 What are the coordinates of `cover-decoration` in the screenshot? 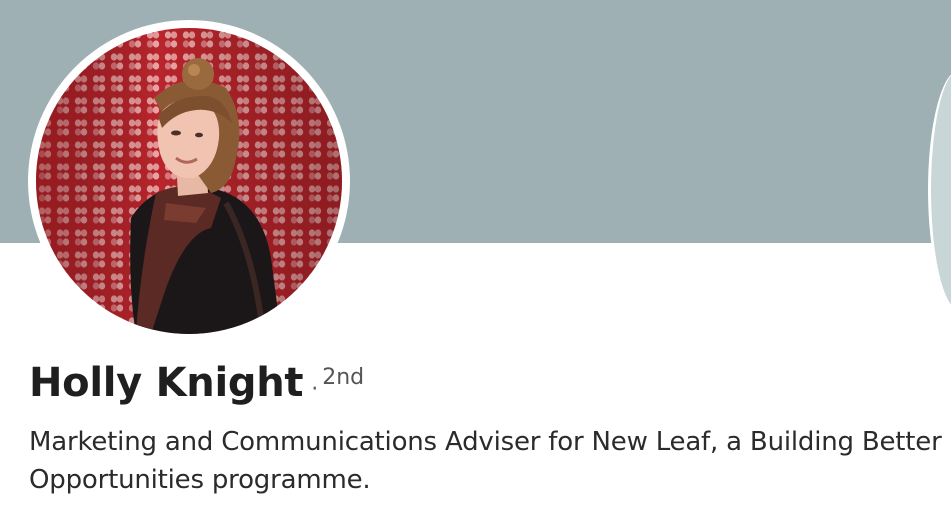 It's located at (939, 190).